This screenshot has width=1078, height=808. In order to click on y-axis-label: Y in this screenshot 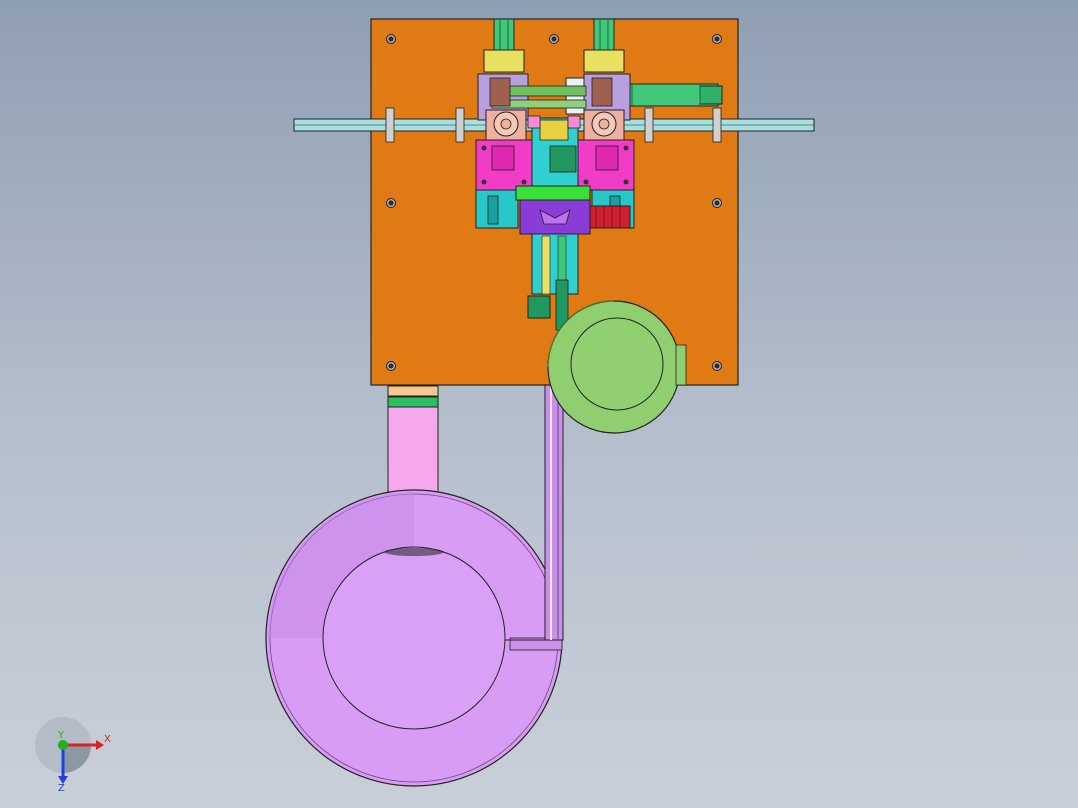, I will do `click(61, 735)`.